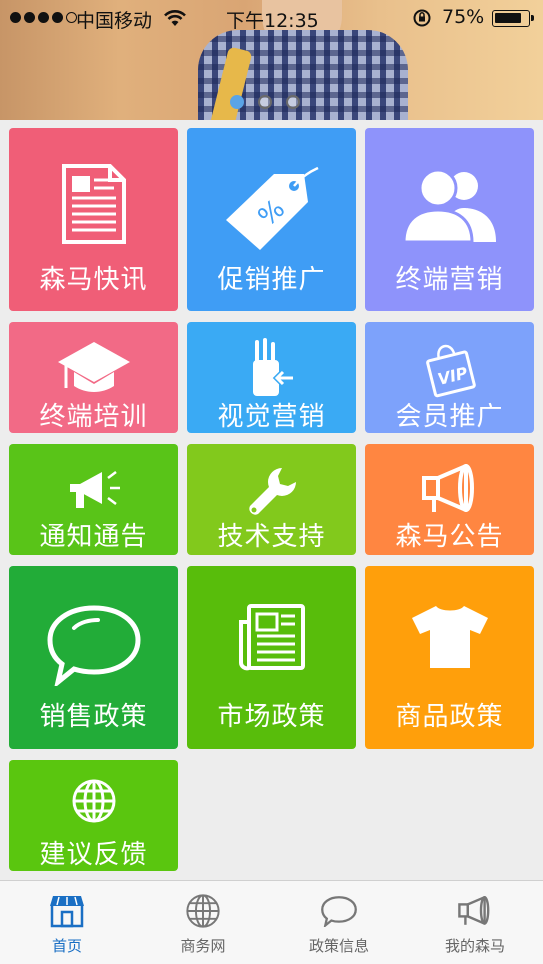  I want to click on tab-item-label: 政策信息, so click(338, 946).